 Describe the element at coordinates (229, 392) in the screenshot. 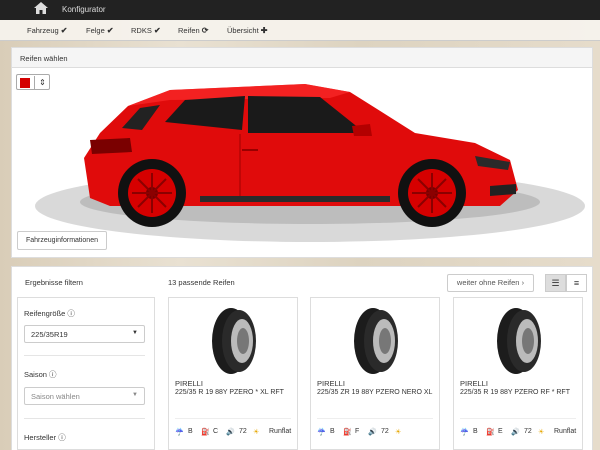

I see `tire-model: 225/35 R 19 88Y PZERO * XL RFT` at that location.